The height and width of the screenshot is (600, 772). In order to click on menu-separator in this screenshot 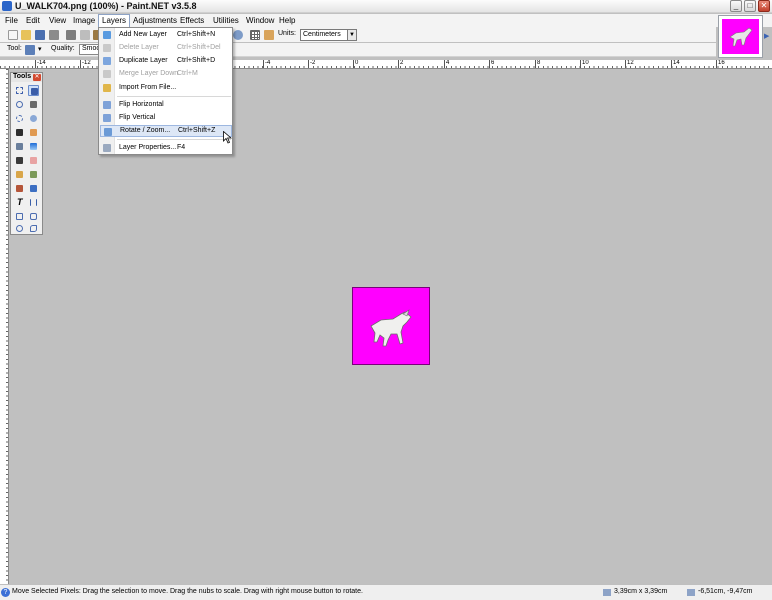, I will do `click(174, 96)`.